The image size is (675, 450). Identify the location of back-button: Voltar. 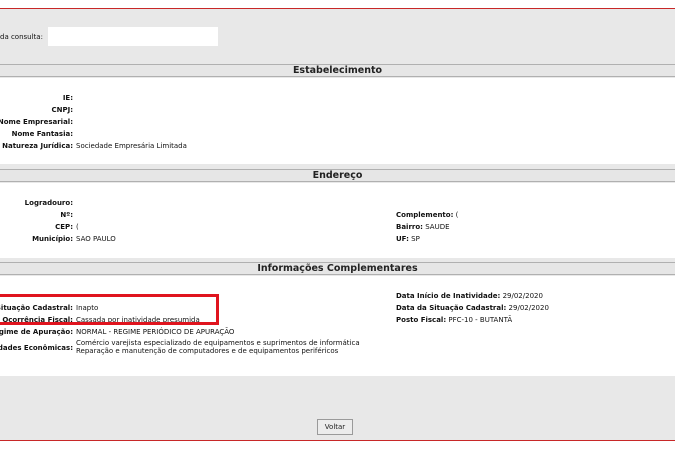
(335, 427).